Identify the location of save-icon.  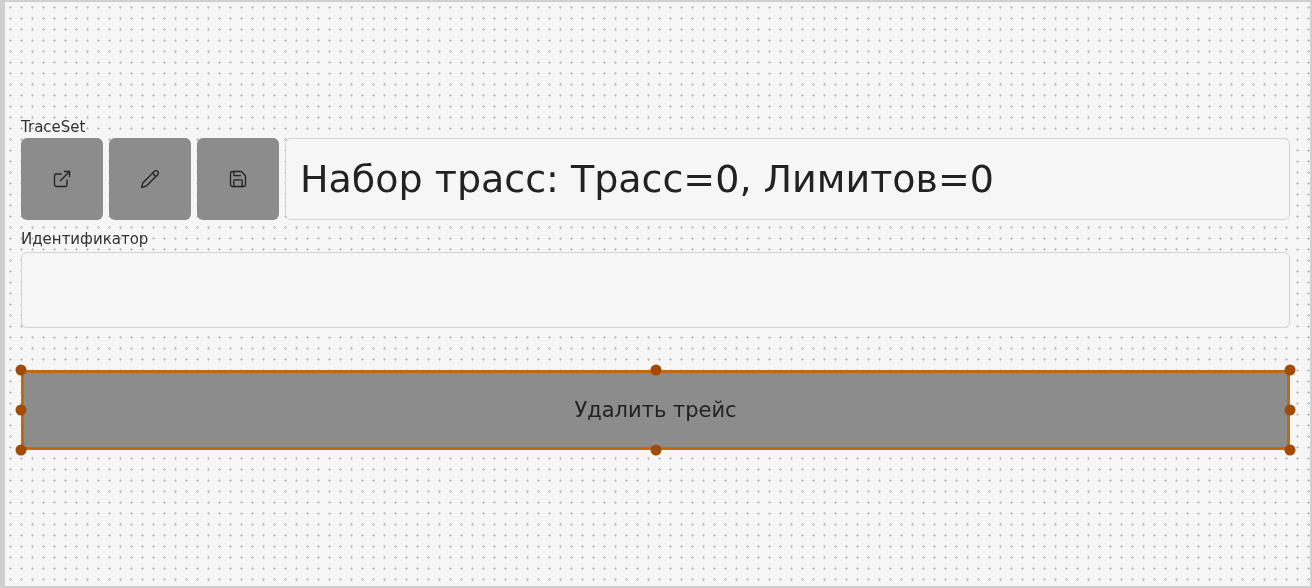
(238, 179).